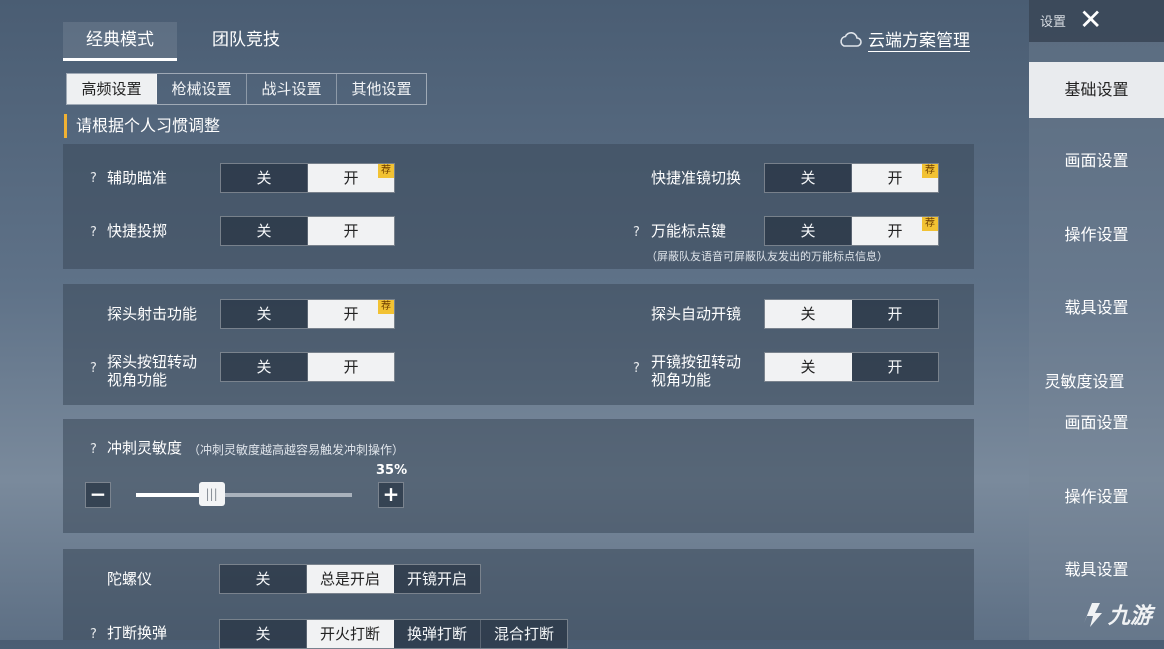 The width and height of the screenshot is (1164, 649). What do you see at coordinates (696, 178) in the screenshot?
I see `scope-switch-label: 快捷准镜切换` at bounding box center [696, 178].